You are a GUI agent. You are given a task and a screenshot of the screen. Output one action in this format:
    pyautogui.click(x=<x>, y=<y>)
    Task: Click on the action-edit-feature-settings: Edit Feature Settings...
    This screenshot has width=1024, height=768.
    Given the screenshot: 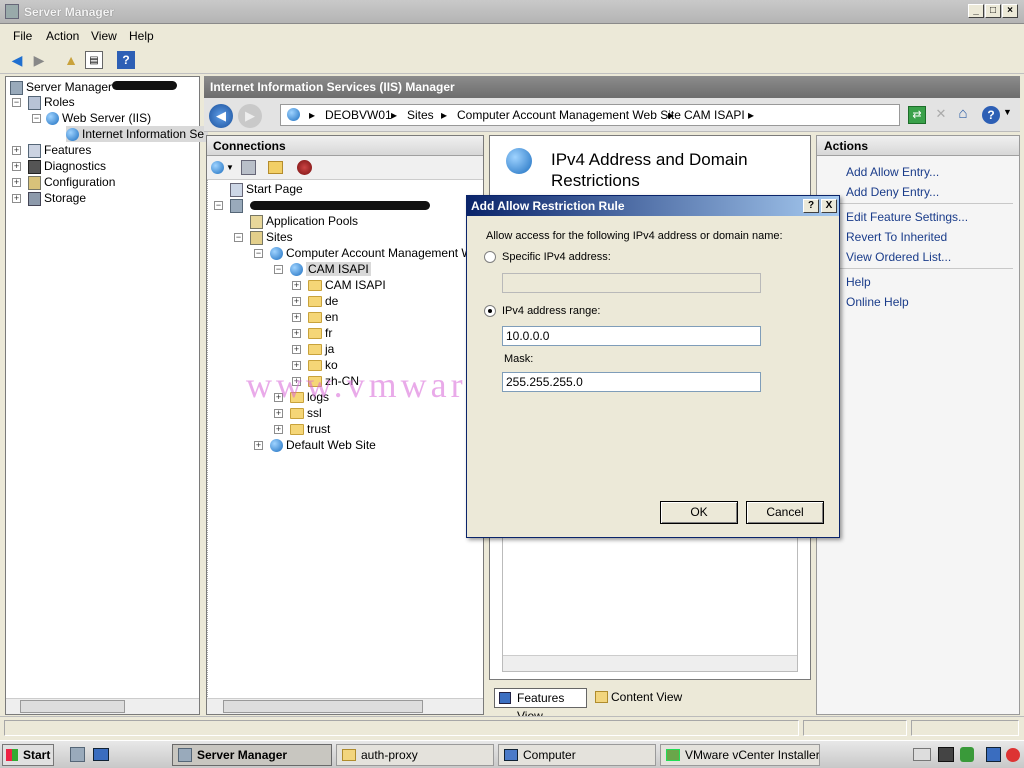 What is the action you would take?
    pyautogui.click(x=907, y=217)
    